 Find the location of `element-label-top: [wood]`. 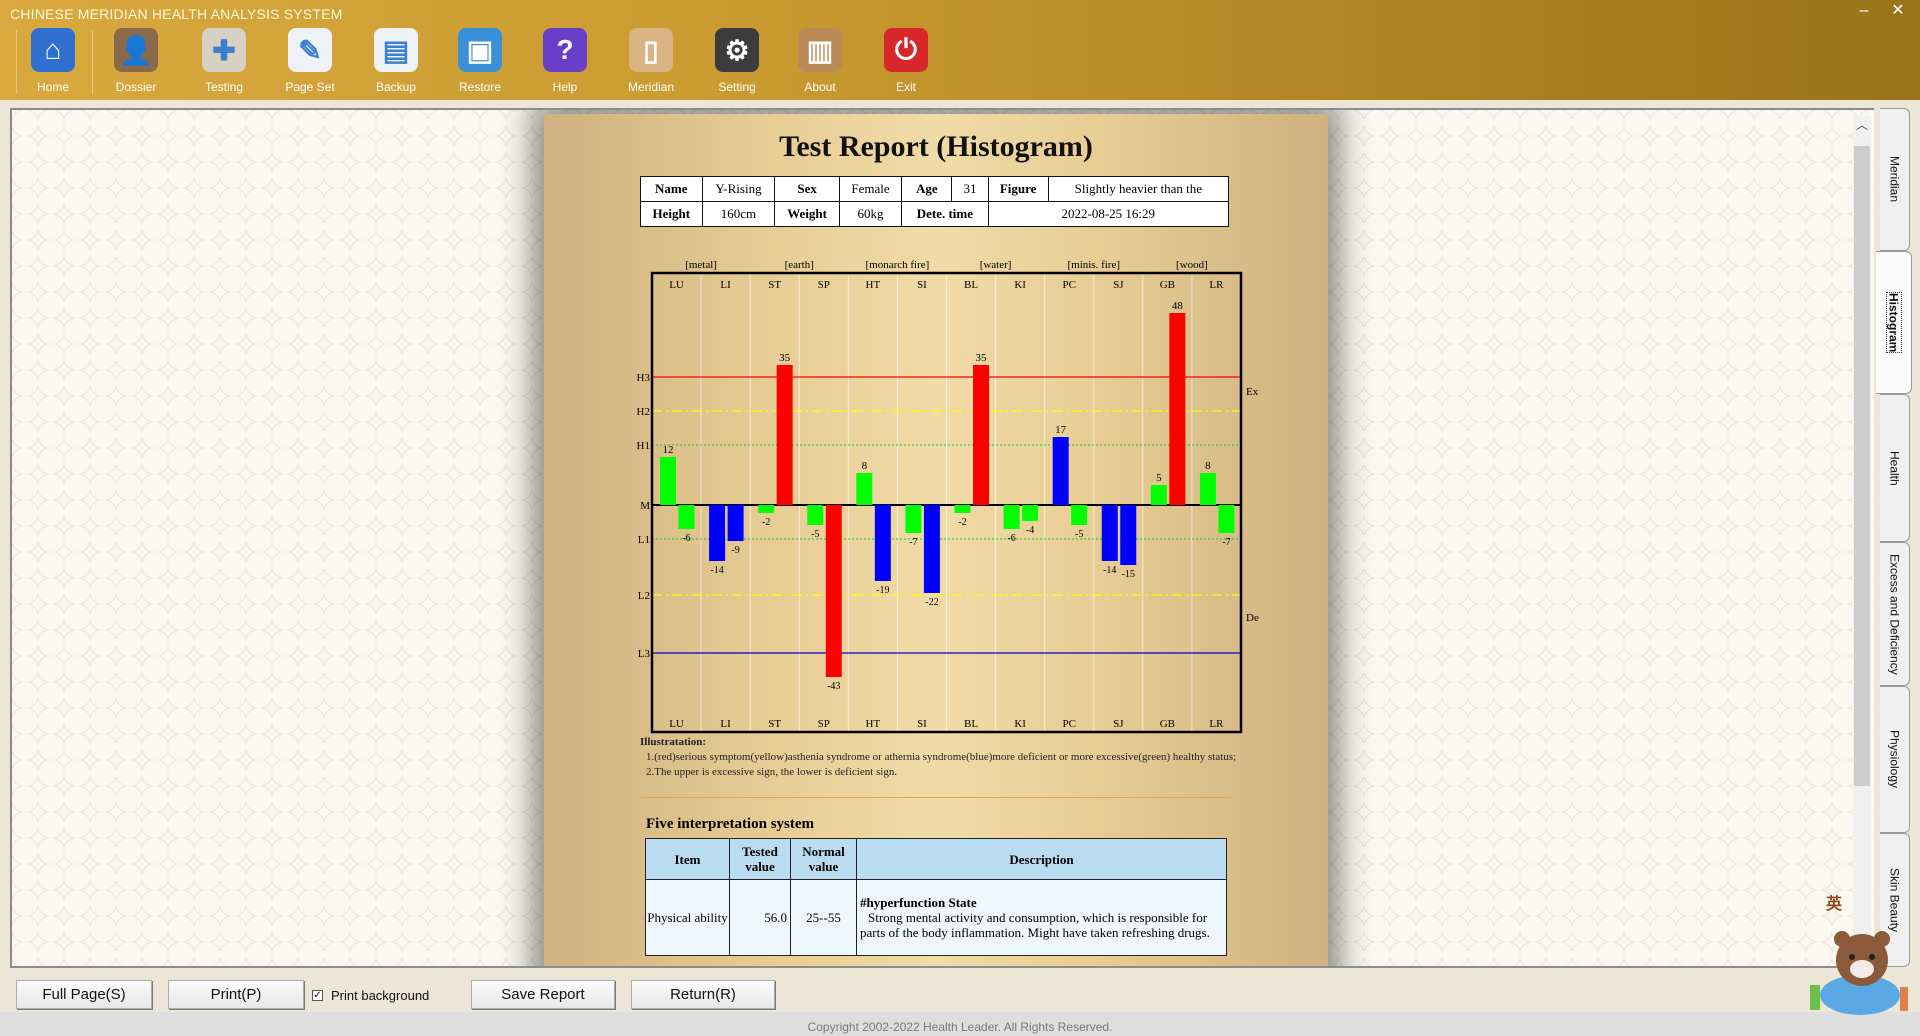

element-label-top: [wood] is located at coordinates (1192, 265).